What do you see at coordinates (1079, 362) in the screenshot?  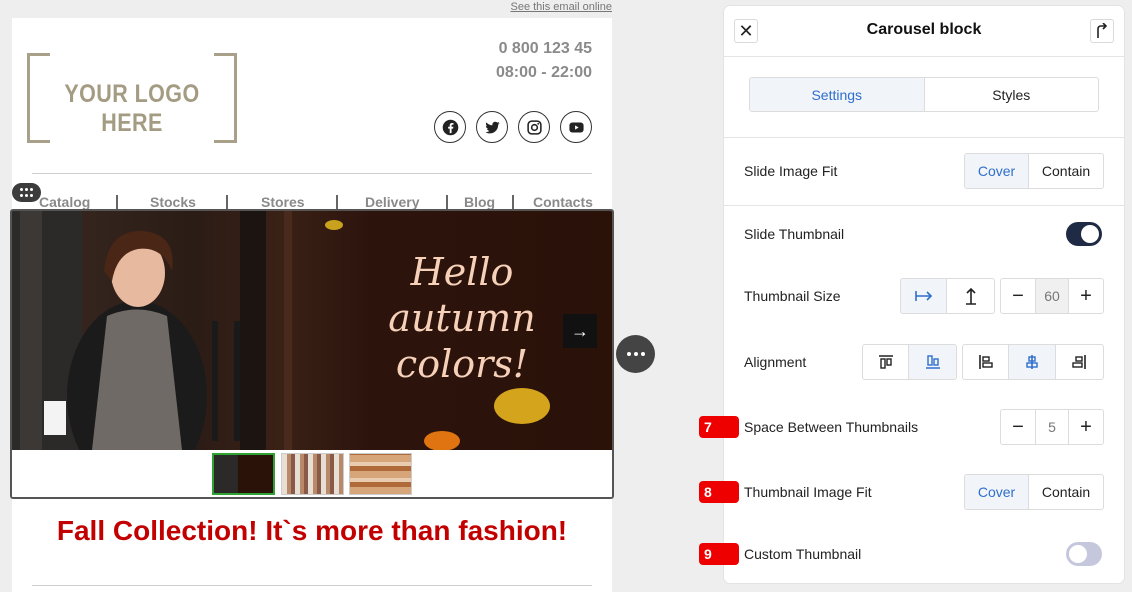 I see `align-right-icon` at bounding box center [1079, 362].